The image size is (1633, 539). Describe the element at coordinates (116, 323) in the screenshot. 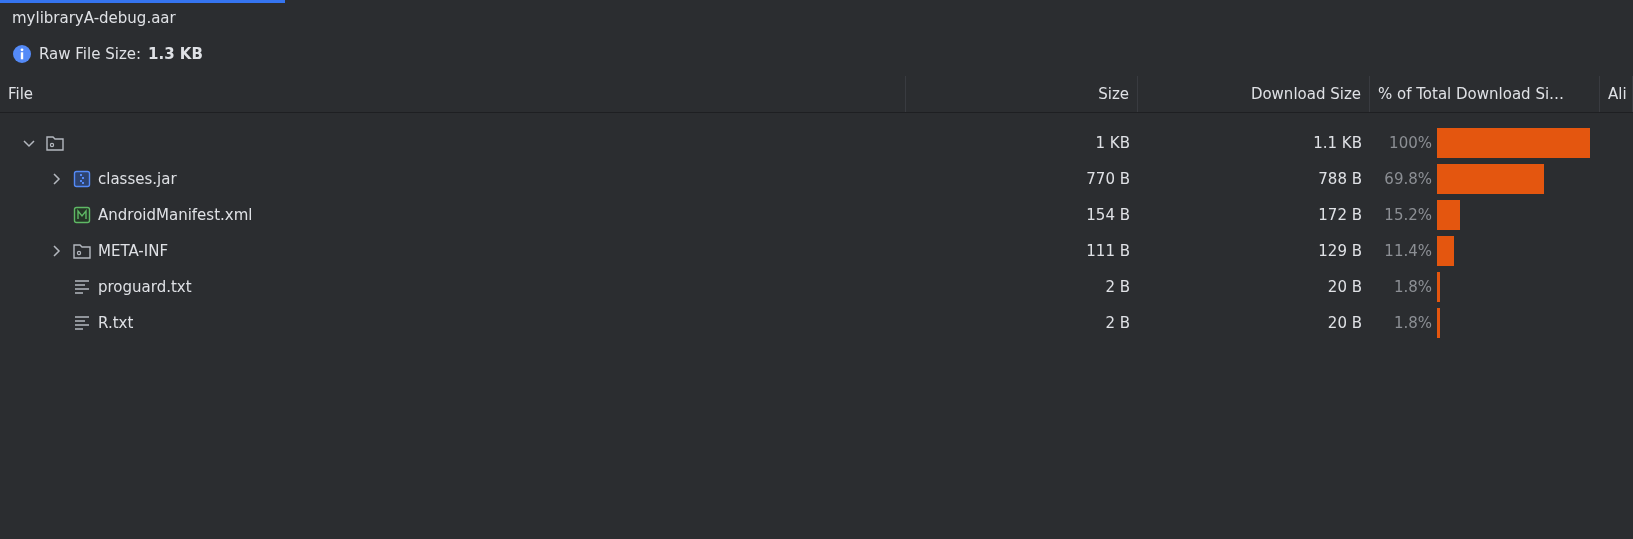

I see `file-name: R.txt` at that location.